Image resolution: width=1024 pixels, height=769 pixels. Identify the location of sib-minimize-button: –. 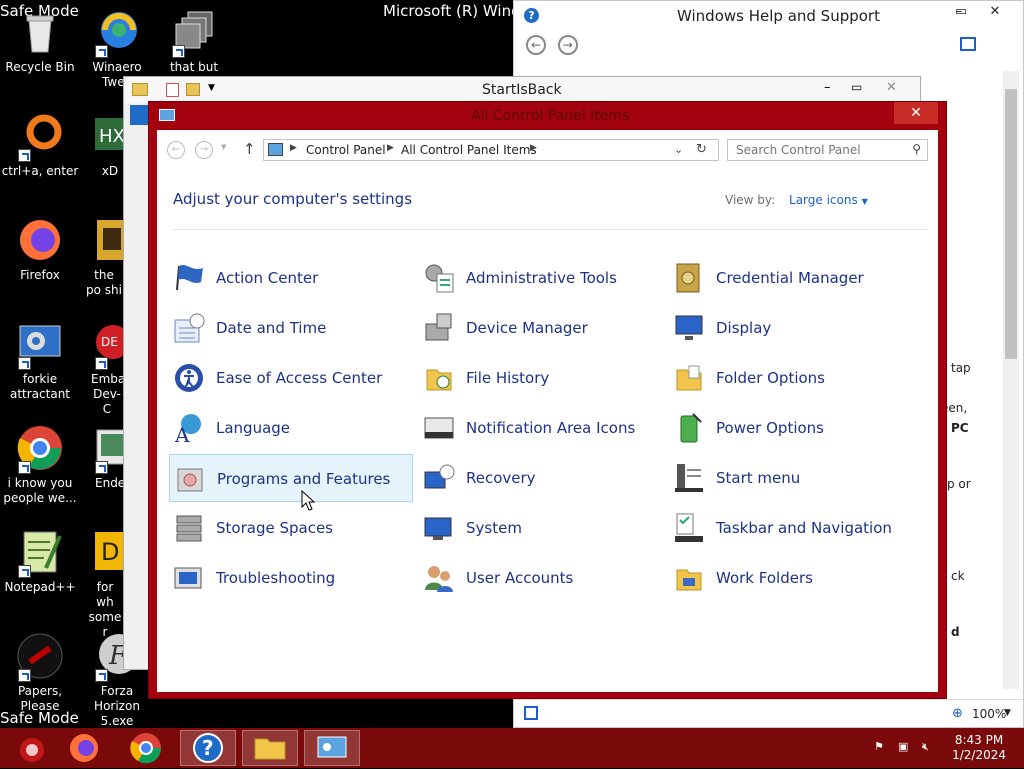
(827, 87).